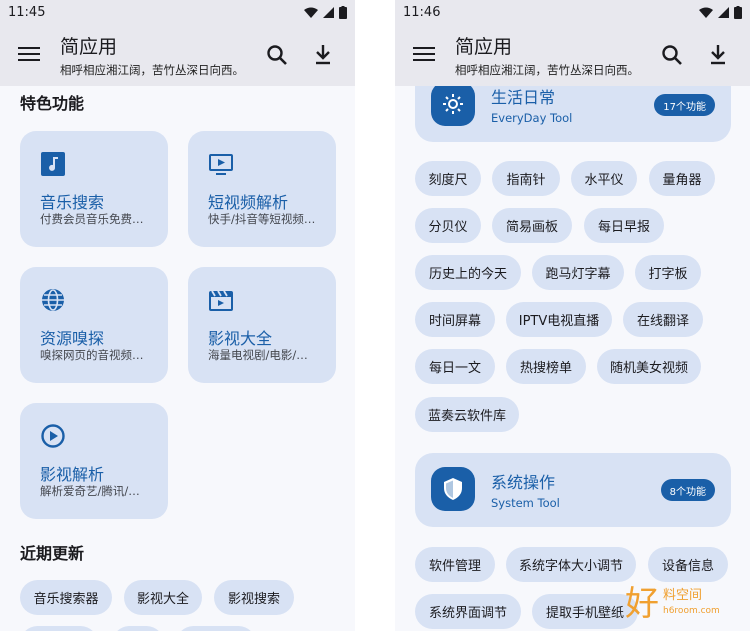  What do you see at coordinates (532, 225) in the screenshot?
I see `tool-chip: 简易画板` at bounding box center [532, 225].